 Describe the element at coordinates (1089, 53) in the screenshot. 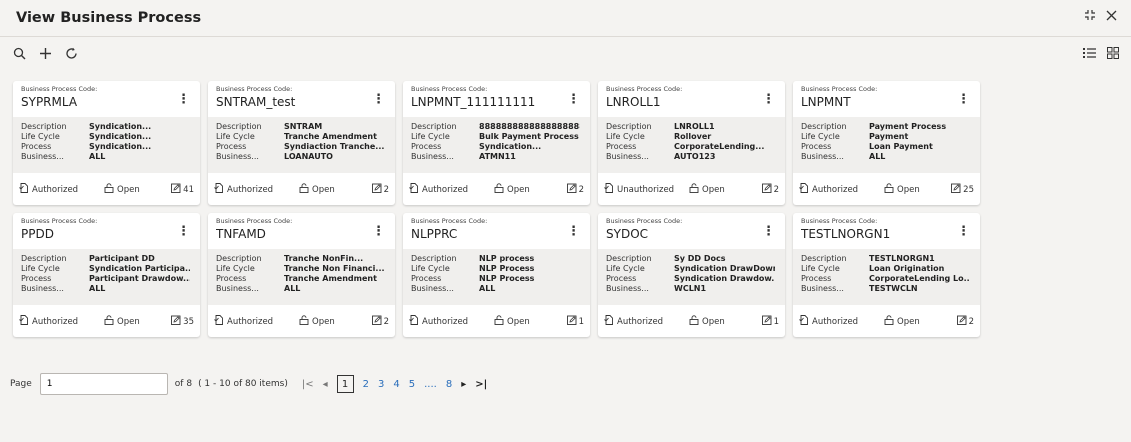

I see `list-view-icon` at that location.